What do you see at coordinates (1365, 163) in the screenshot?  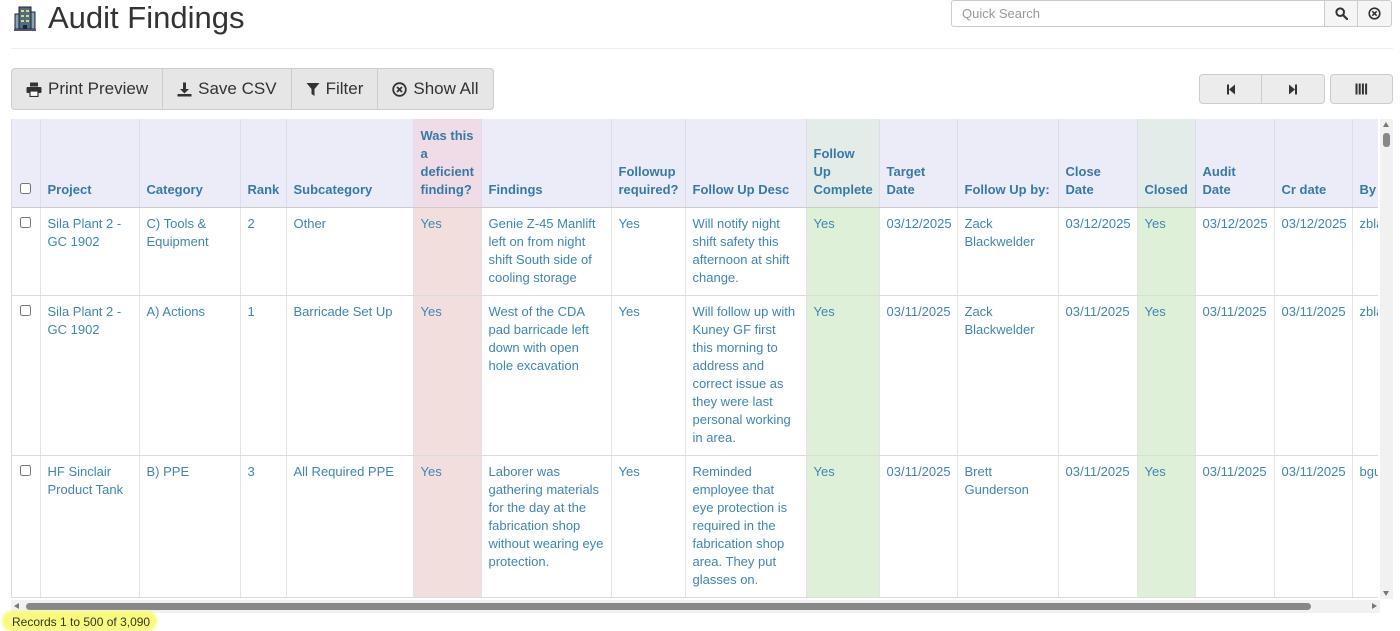 I see `col-header-by: By` at bounding box center [1365, 163].